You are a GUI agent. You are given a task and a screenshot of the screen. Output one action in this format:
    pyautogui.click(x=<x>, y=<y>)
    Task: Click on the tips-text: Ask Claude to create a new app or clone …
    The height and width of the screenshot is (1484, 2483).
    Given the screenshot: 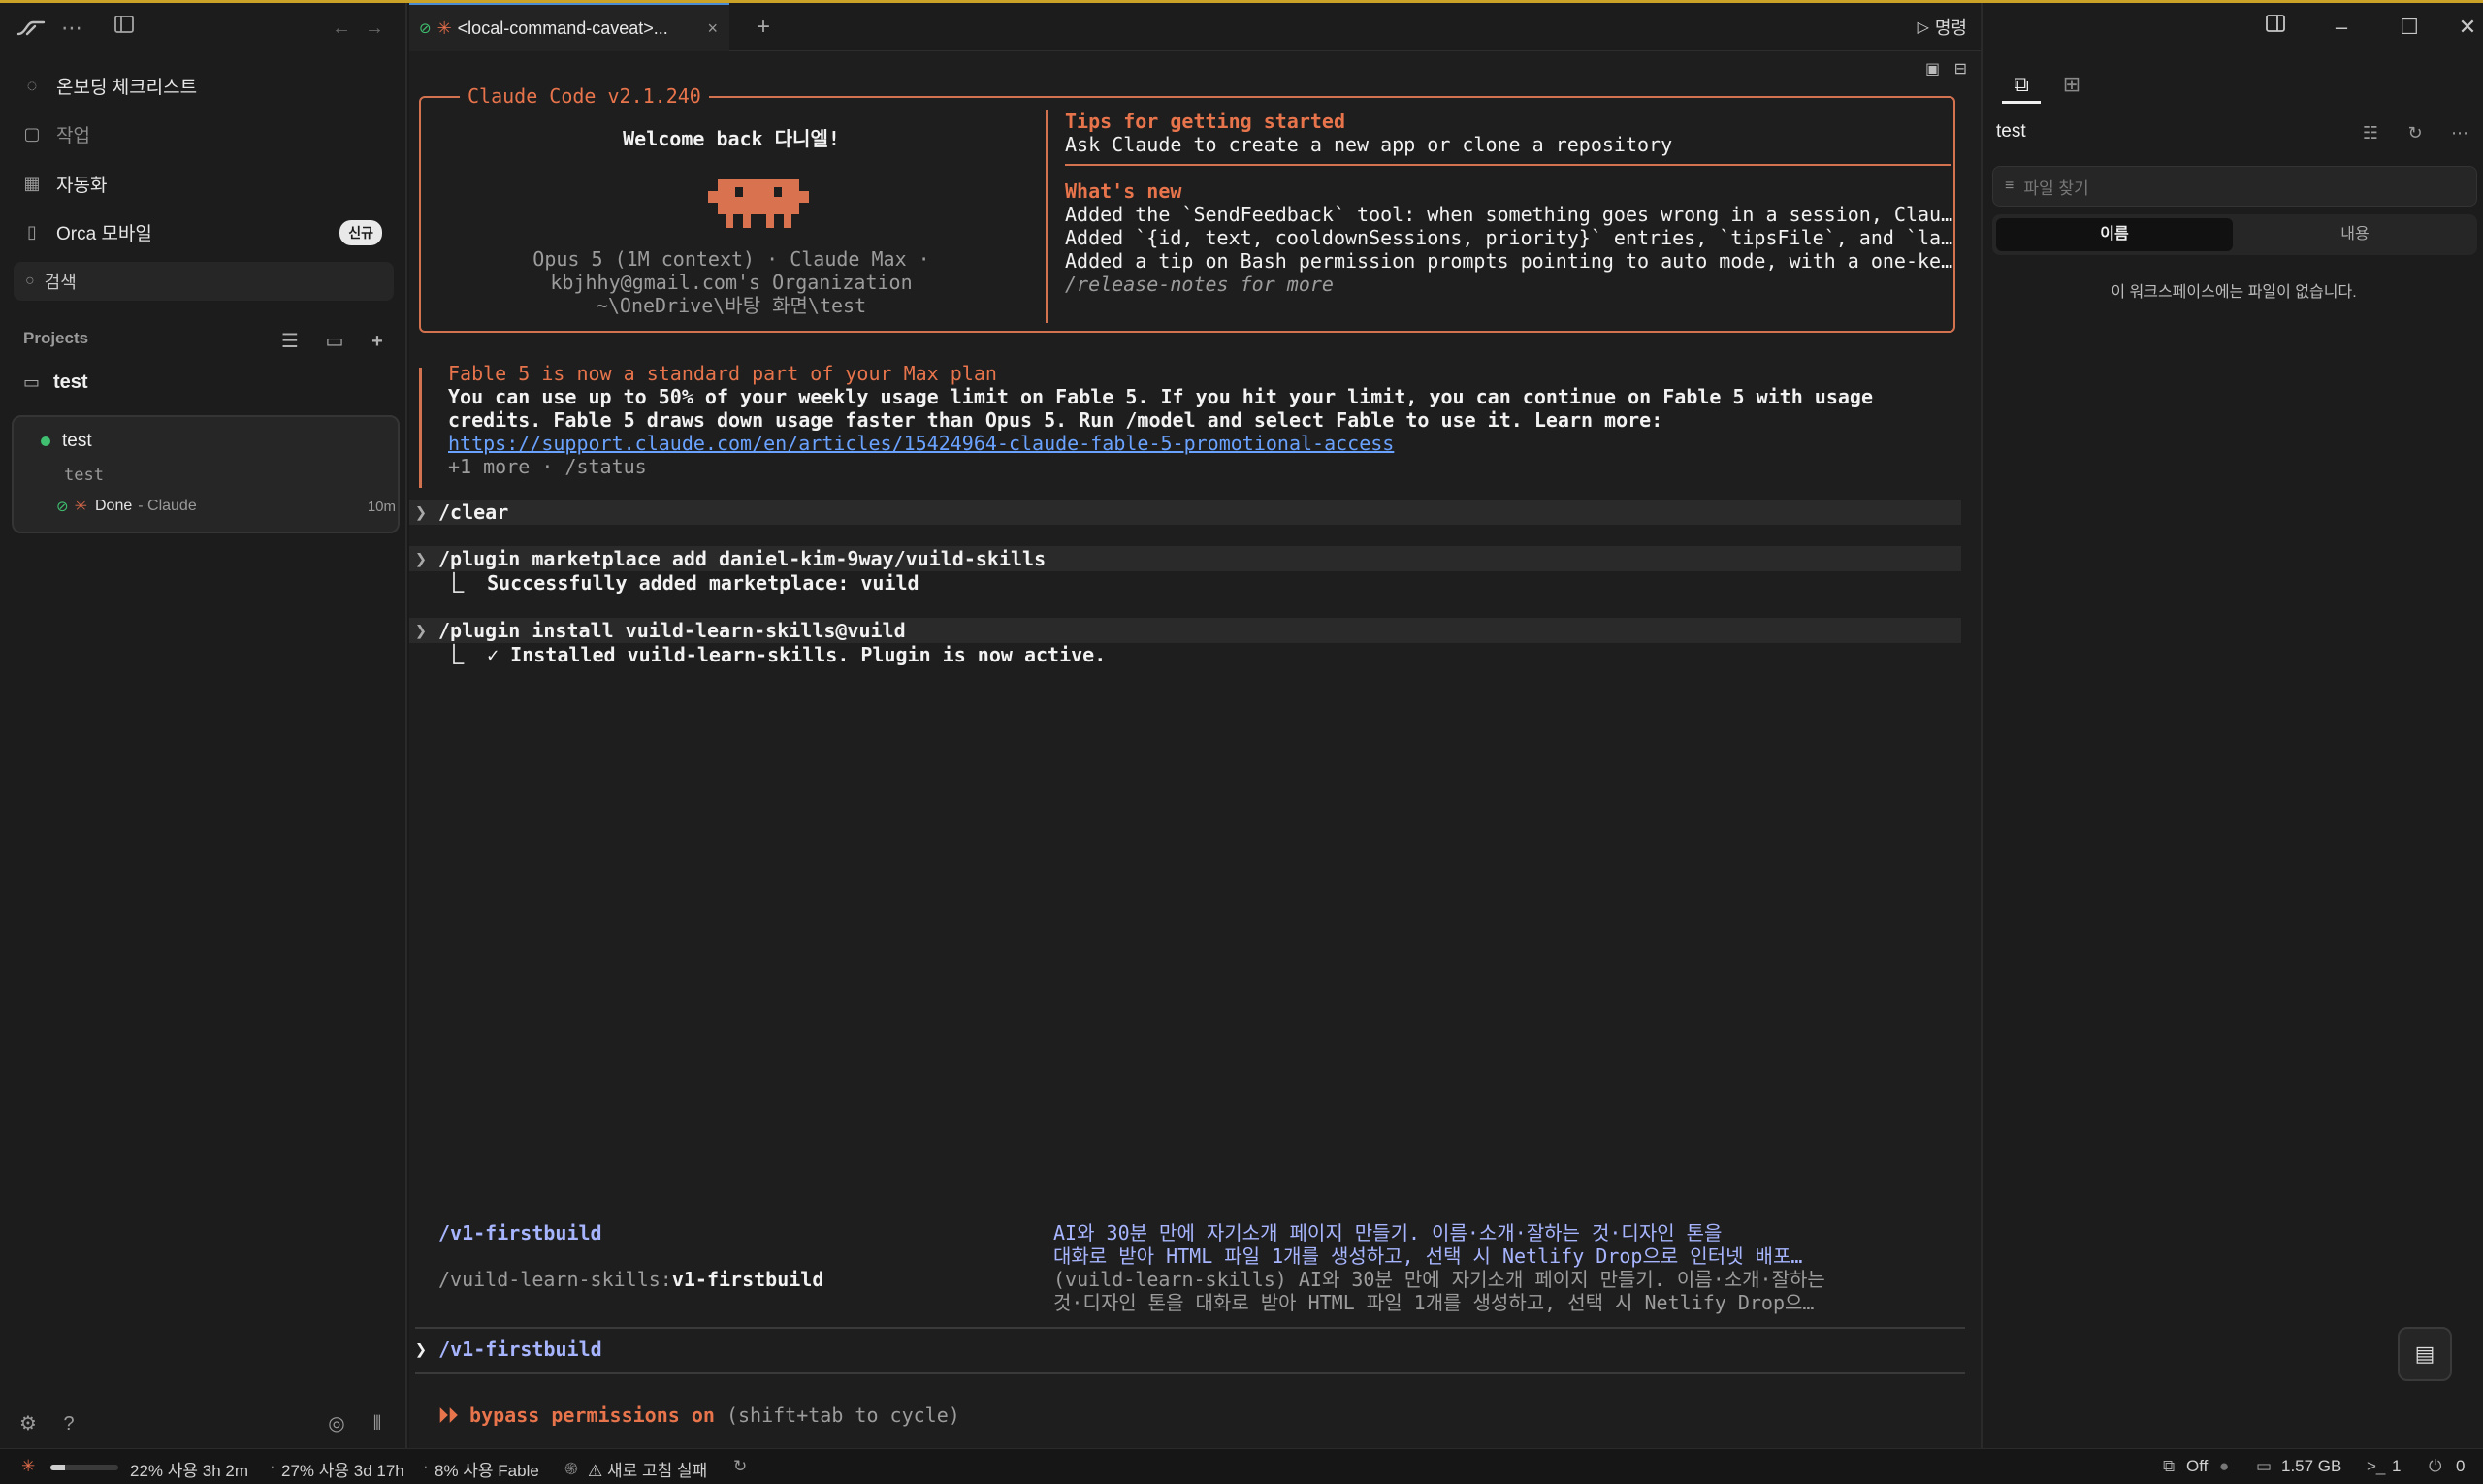 What is the action you would take?
    pyautogui.click(x=1369, y=144)
    